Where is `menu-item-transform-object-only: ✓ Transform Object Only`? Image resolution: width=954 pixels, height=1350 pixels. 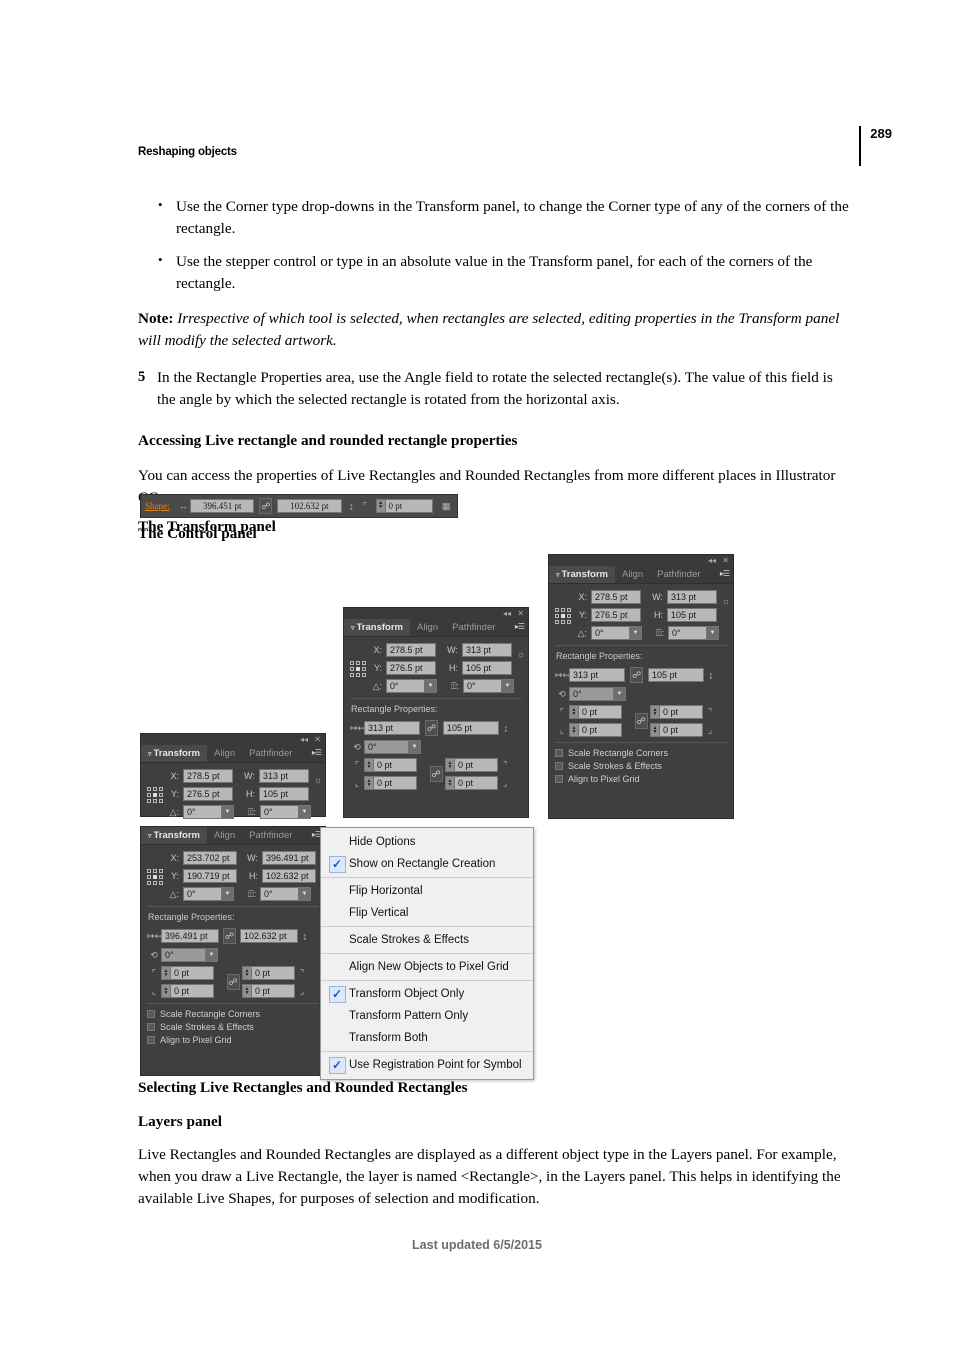
menu-item-transform-object-only: ✓ Transform Object Only is located at coordinates (427, 994).